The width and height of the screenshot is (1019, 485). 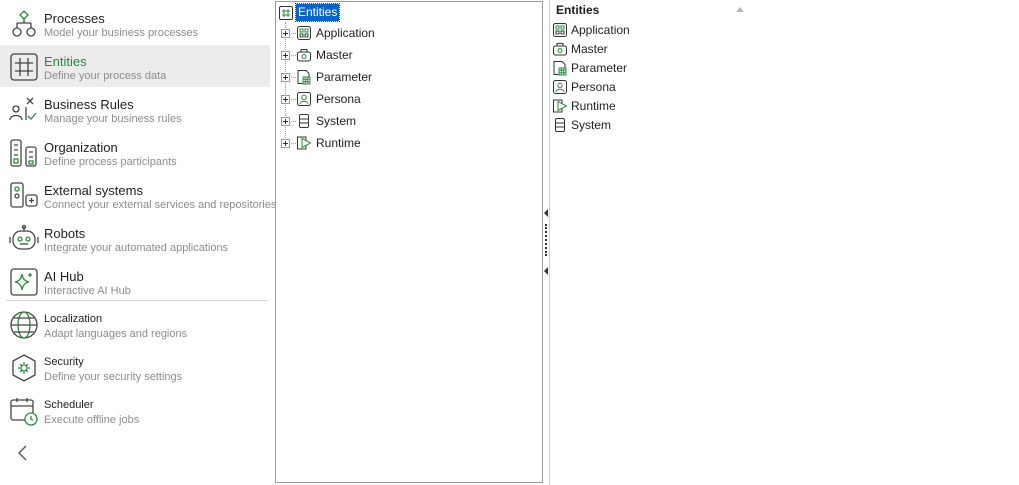 What do you see at coordinates (338, 143) in the screenshot?
I see `tree-node-label: Runtime` at bounding box center [338, 143].